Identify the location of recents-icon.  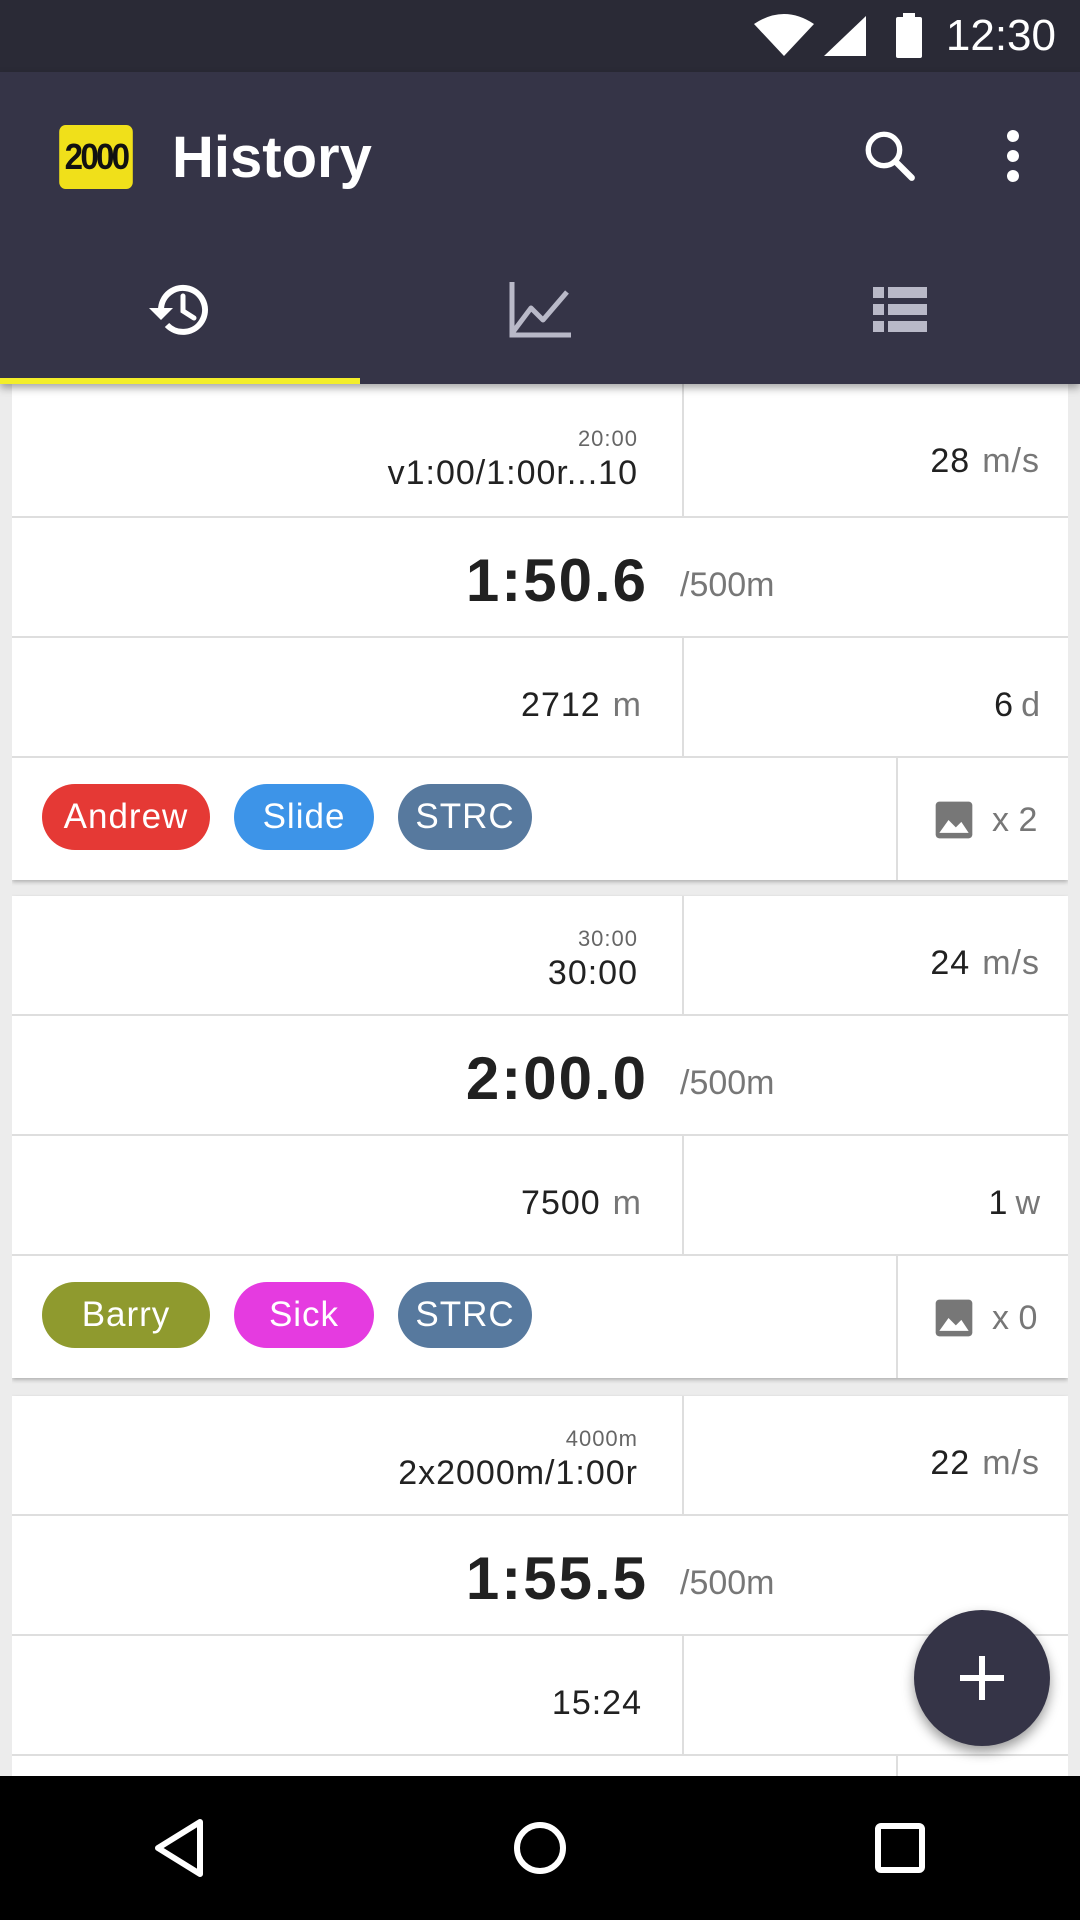
(900, 1848).